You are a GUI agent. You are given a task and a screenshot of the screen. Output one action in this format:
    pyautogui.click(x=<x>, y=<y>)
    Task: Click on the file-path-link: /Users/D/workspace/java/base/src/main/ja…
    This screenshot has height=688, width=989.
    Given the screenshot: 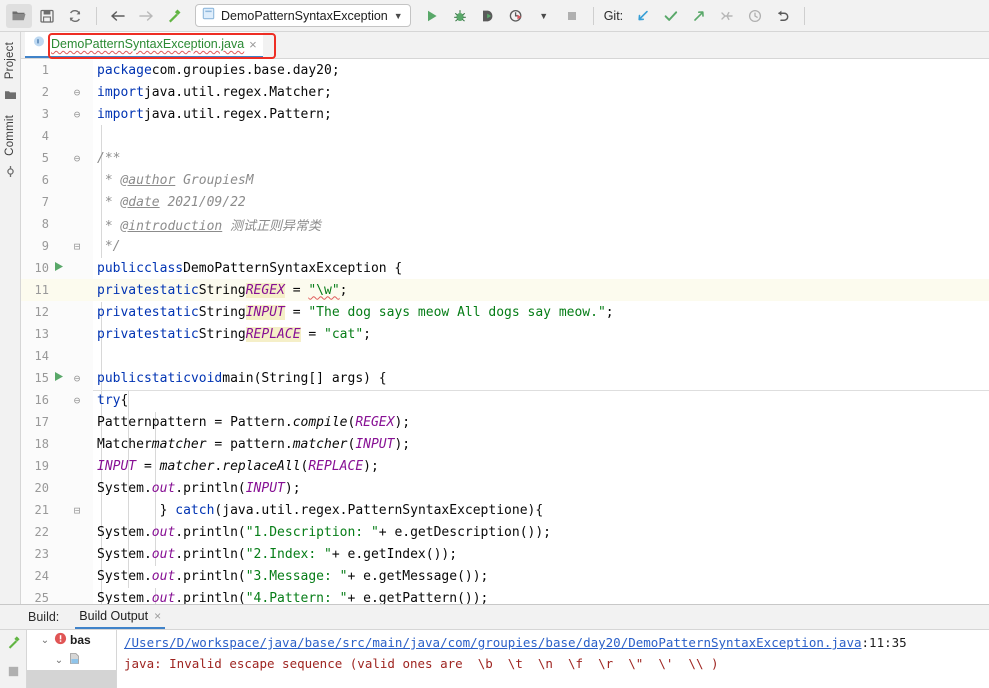 What is the action you would take?
    pyautogui.click(x=493, y=642)
    